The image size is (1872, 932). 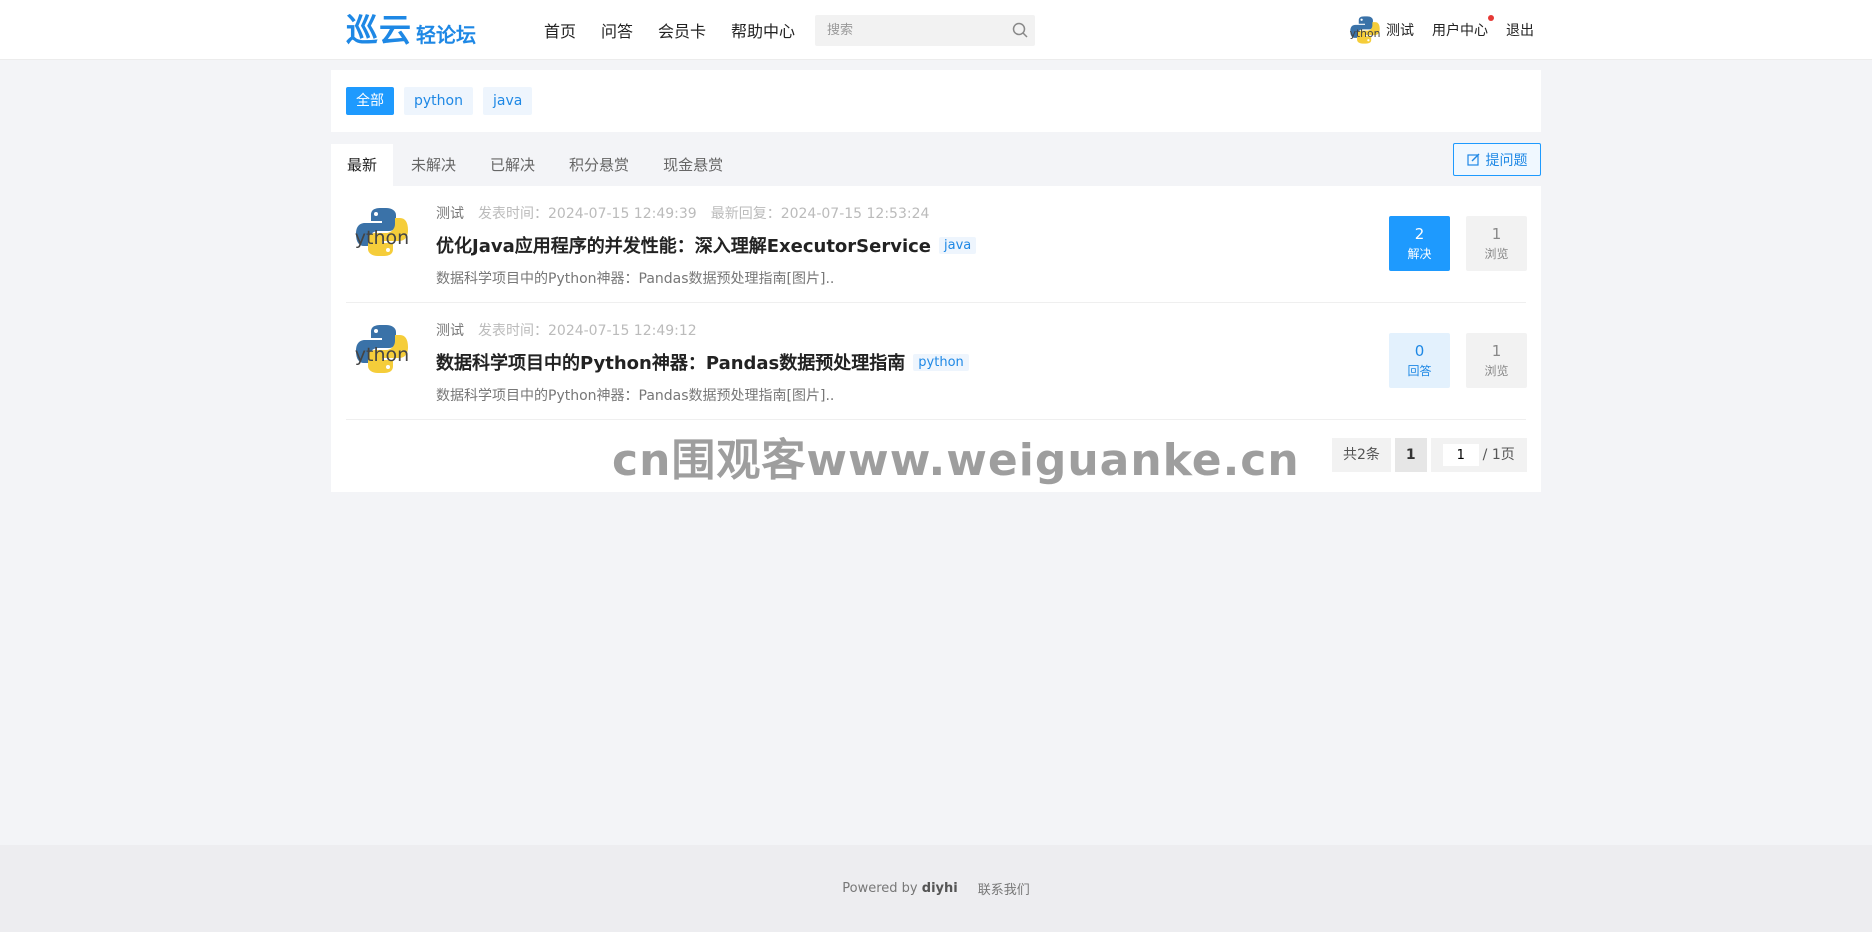 I want to click on answer-count-label: 解决, so click(x=1419, y=254).